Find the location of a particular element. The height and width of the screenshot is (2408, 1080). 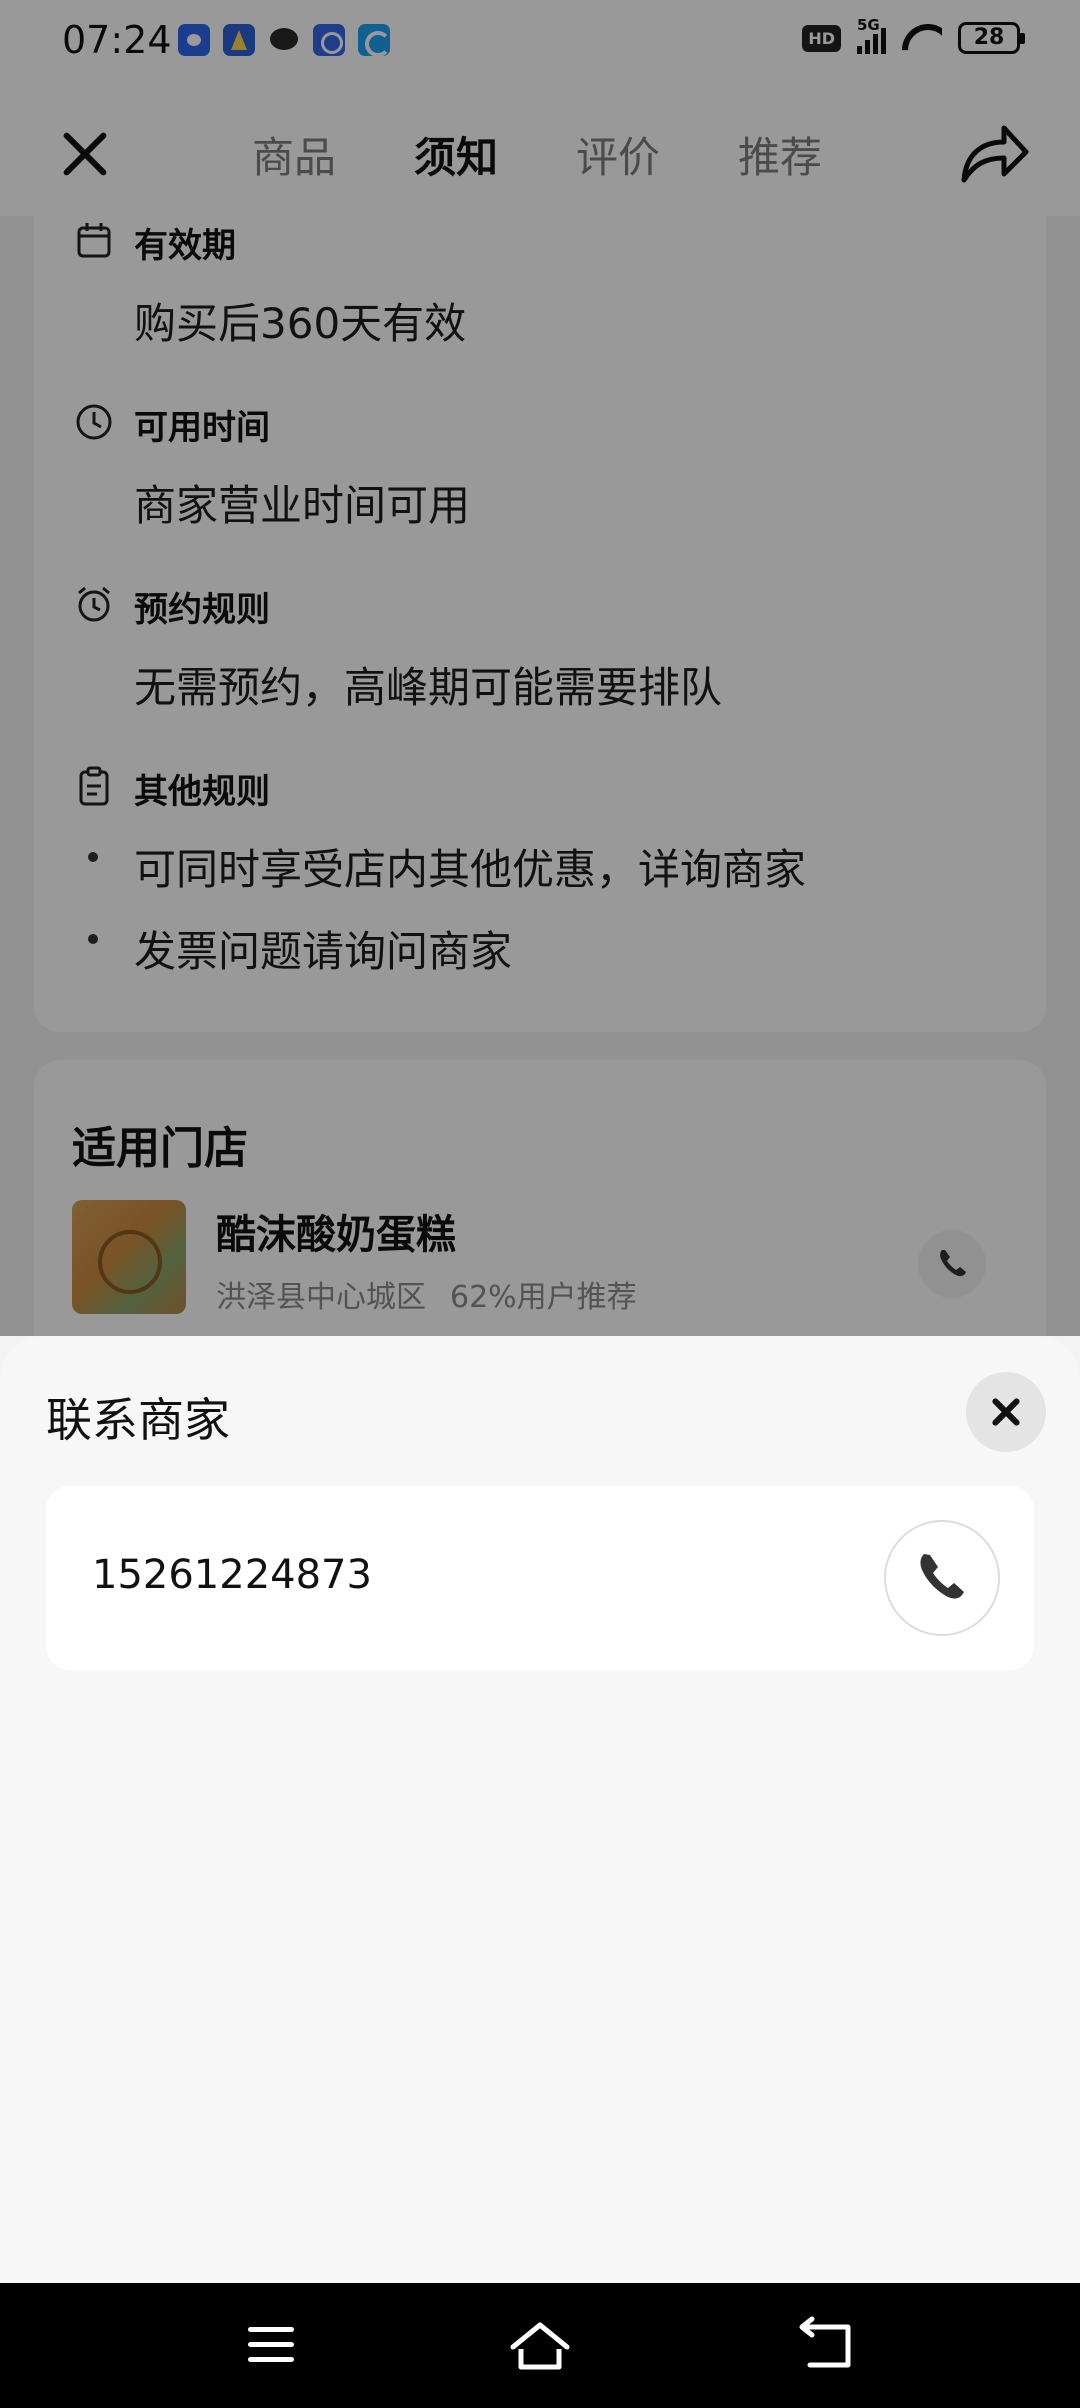

system-navigation-bar is located at coordinates (540, 2345).